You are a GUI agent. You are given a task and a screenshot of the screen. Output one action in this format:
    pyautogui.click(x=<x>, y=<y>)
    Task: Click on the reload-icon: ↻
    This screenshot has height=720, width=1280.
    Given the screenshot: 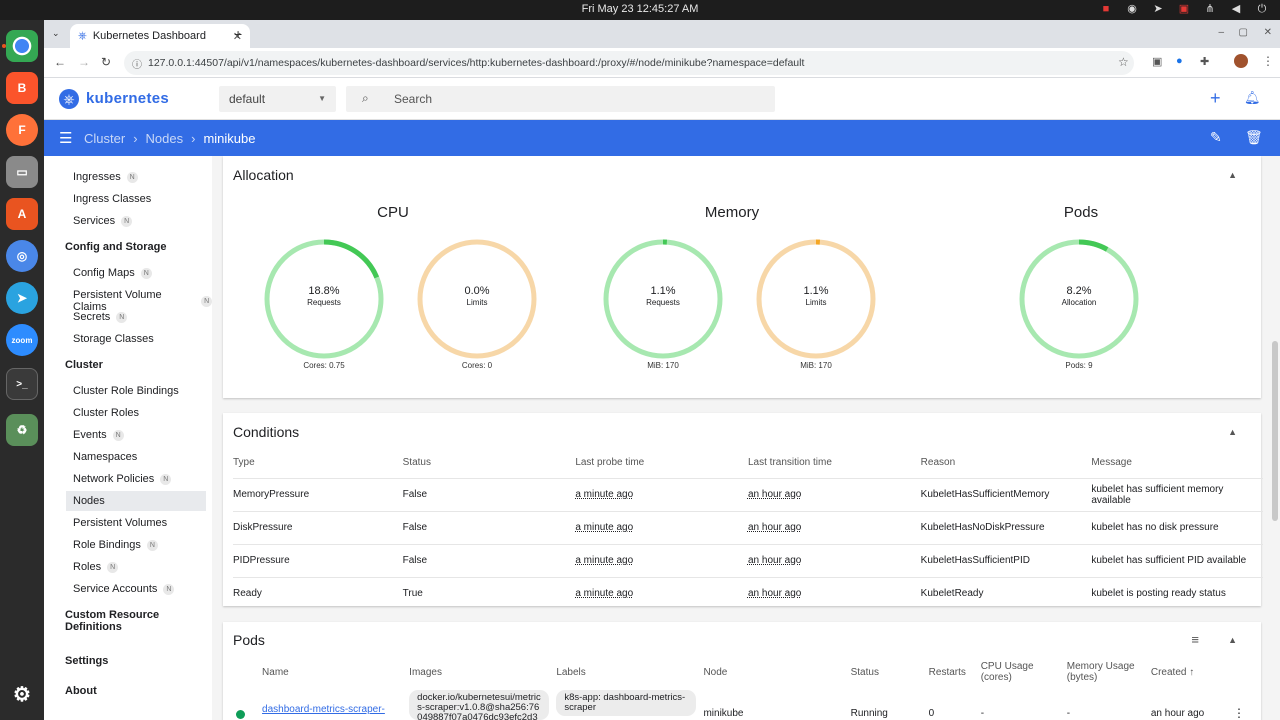 What is the action you would take?
    pyautogui.click(x=106, y=62)
    